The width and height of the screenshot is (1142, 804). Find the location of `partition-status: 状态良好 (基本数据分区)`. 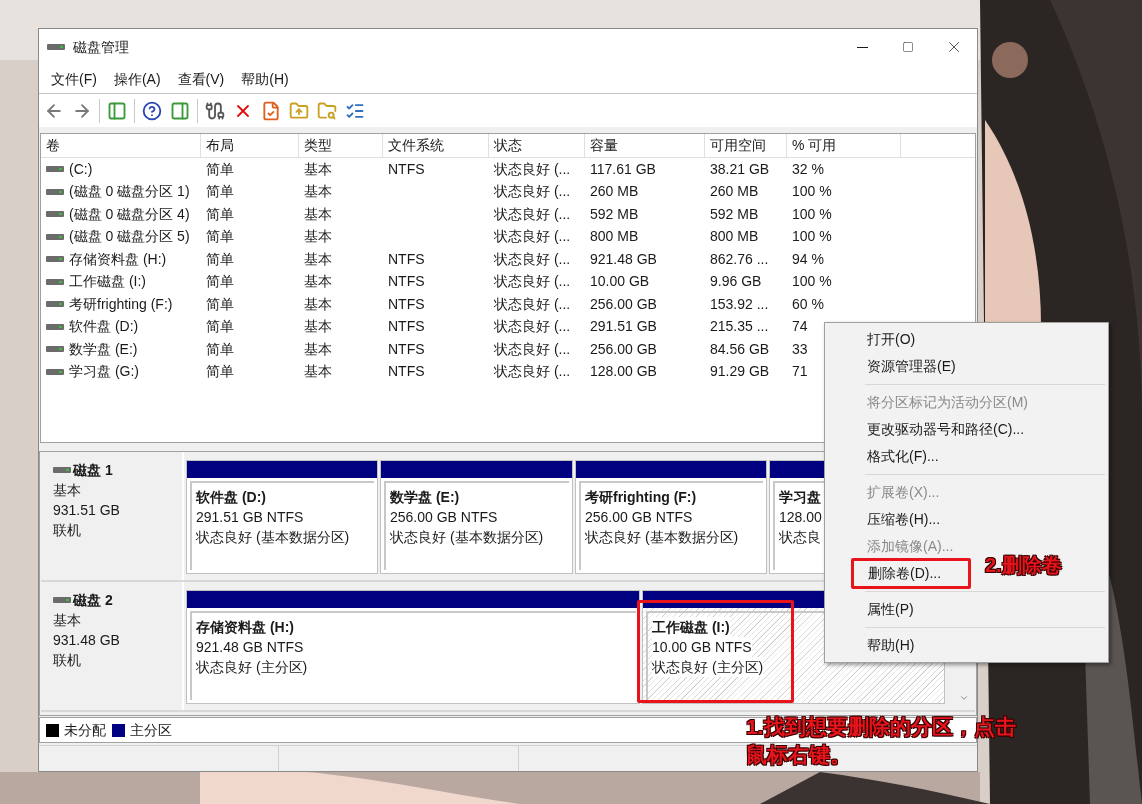

partition-status: 状态良好 (基本数据分区) is located at coordinates (467, 537).